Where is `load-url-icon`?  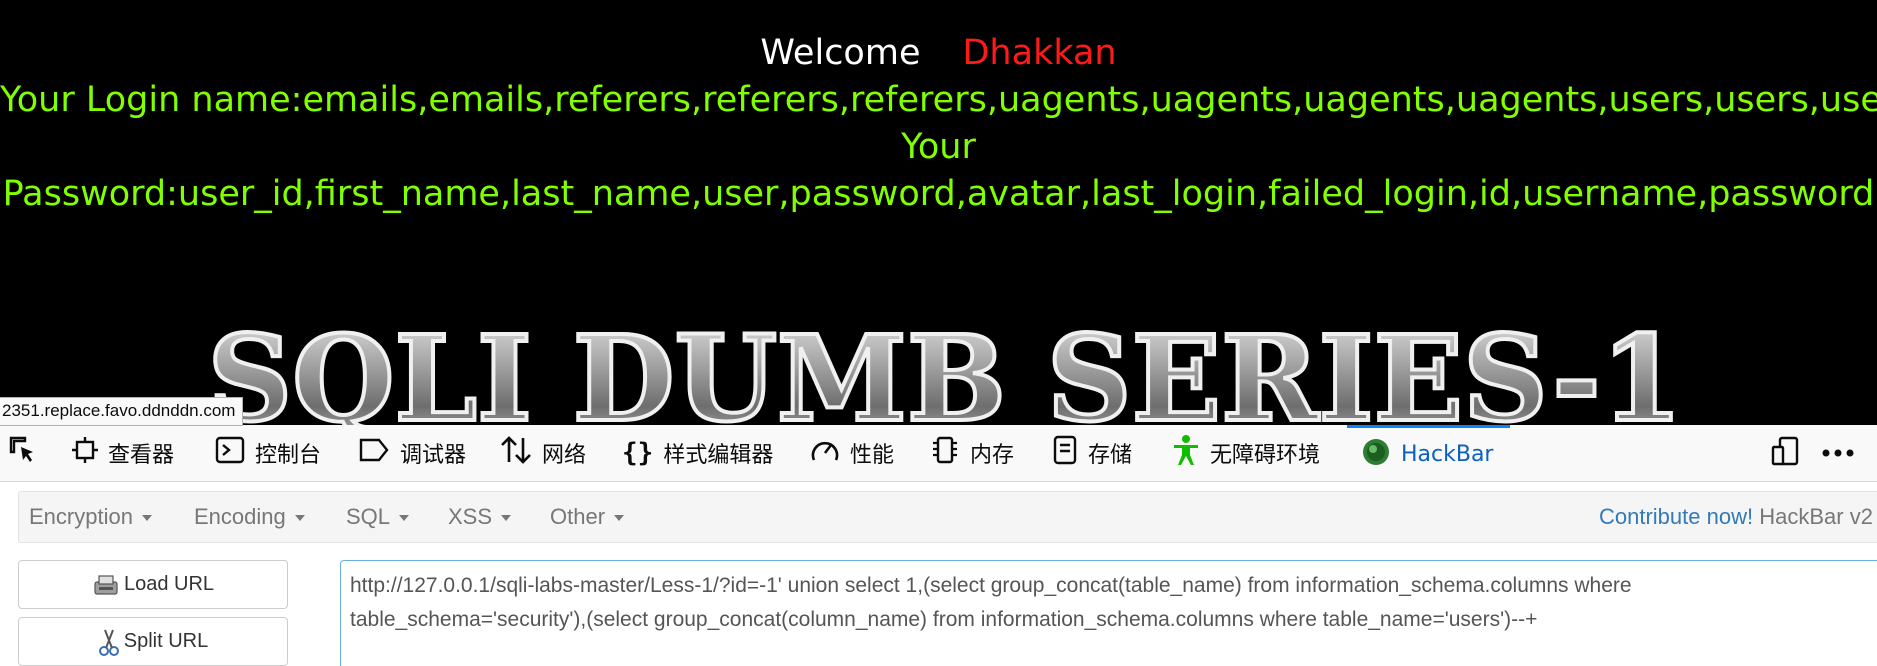 load-url-icon is located at coordinates (106, 585).